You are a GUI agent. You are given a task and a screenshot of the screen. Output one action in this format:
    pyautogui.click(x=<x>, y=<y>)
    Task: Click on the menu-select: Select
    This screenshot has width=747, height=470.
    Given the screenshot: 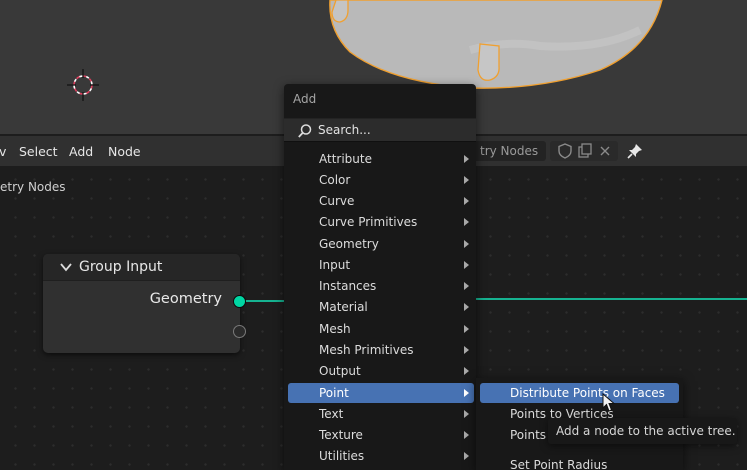 What is the action you would take?
    pyautogui.click(x=38, y=151)
    